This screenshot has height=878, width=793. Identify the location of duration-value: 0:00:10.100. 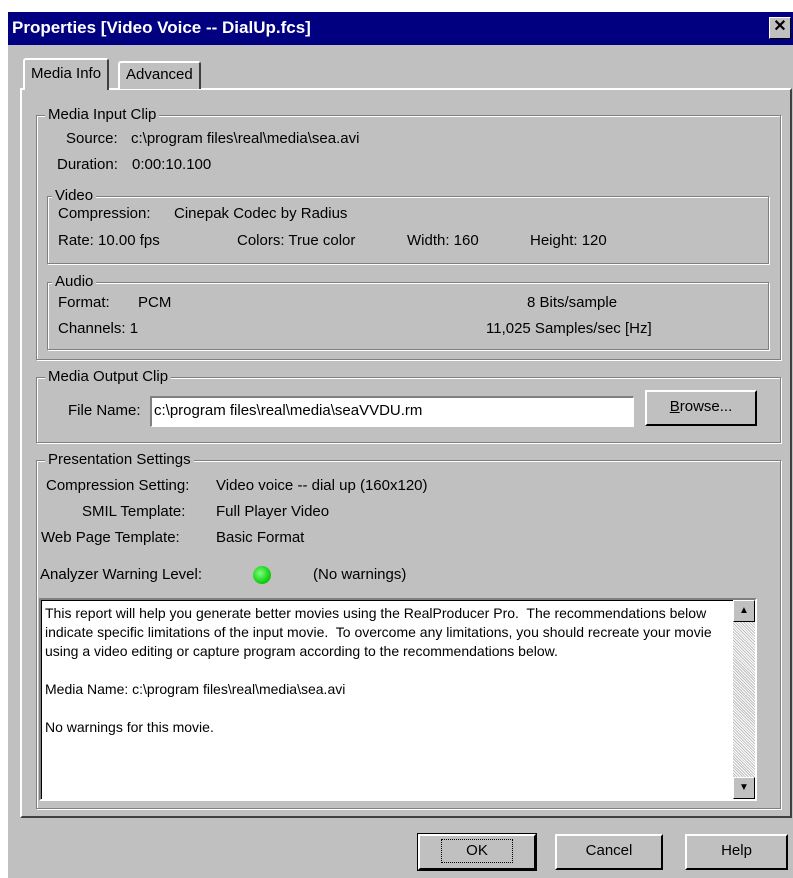
(172, 164).